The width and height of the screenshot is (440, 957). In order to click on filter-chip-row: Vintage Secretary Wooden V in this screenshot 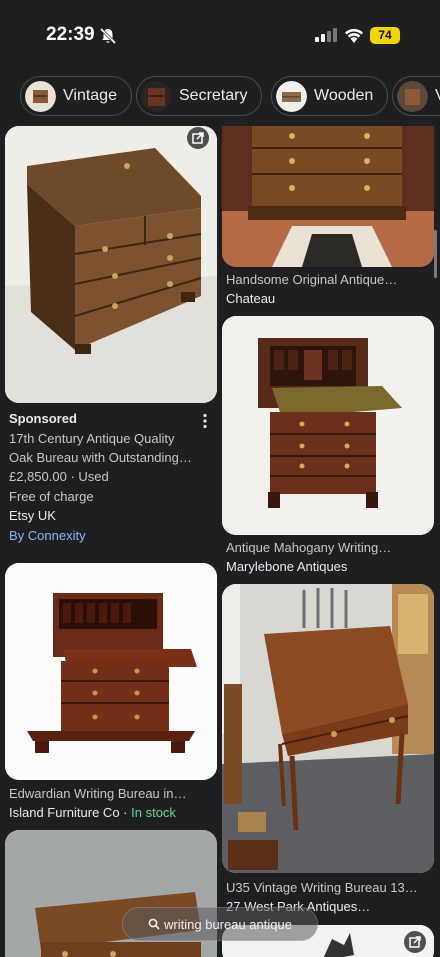, I will do `click(220, 96)`.